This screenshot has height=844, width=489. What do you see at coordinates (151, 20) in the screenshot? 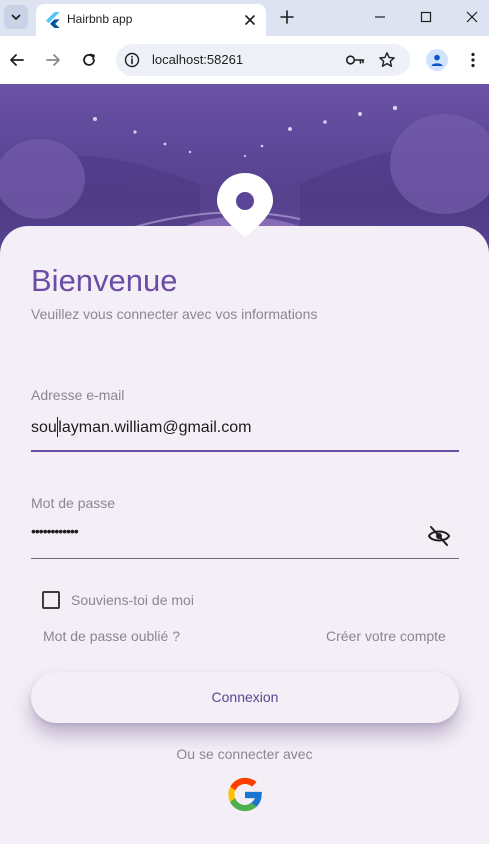
I see `browser-tab: Hairbnb app` at bounding box center [151, 20].